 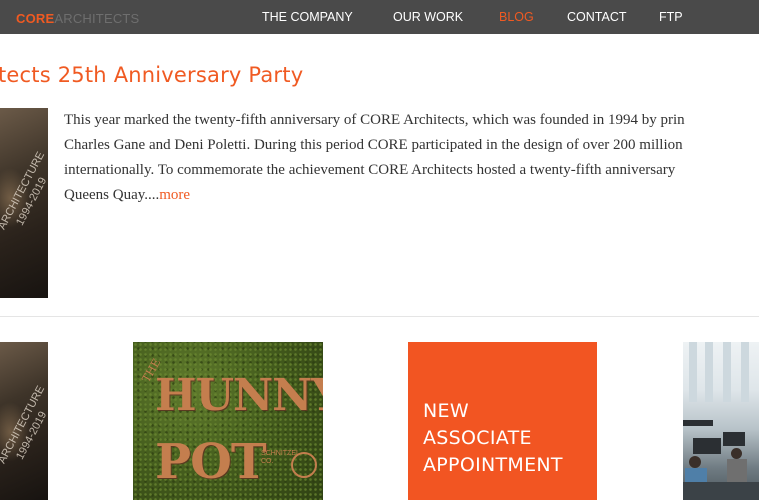 What do you see at coordinates (35, 18) in the screenshot?
I see `logo-core: CORE` at bounding box center [35, 18].